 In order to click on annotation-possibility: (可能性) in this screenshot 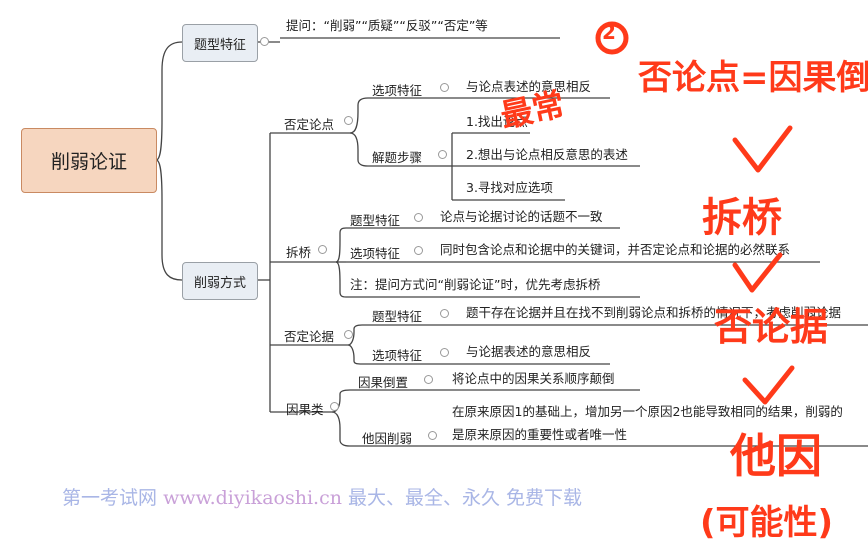, I will do `click(767, 523)`.